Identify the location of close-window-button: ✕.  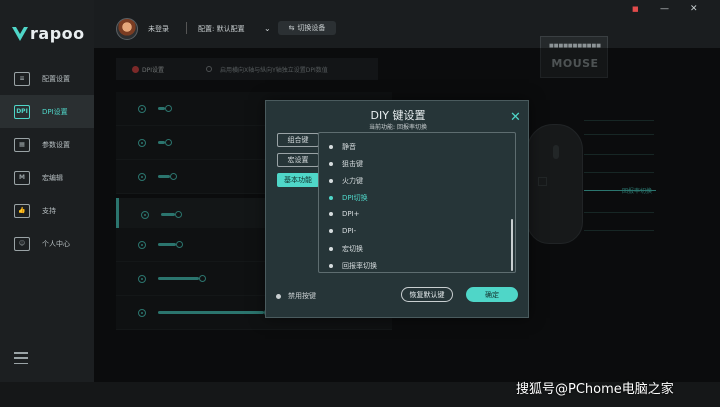
(694, 9).